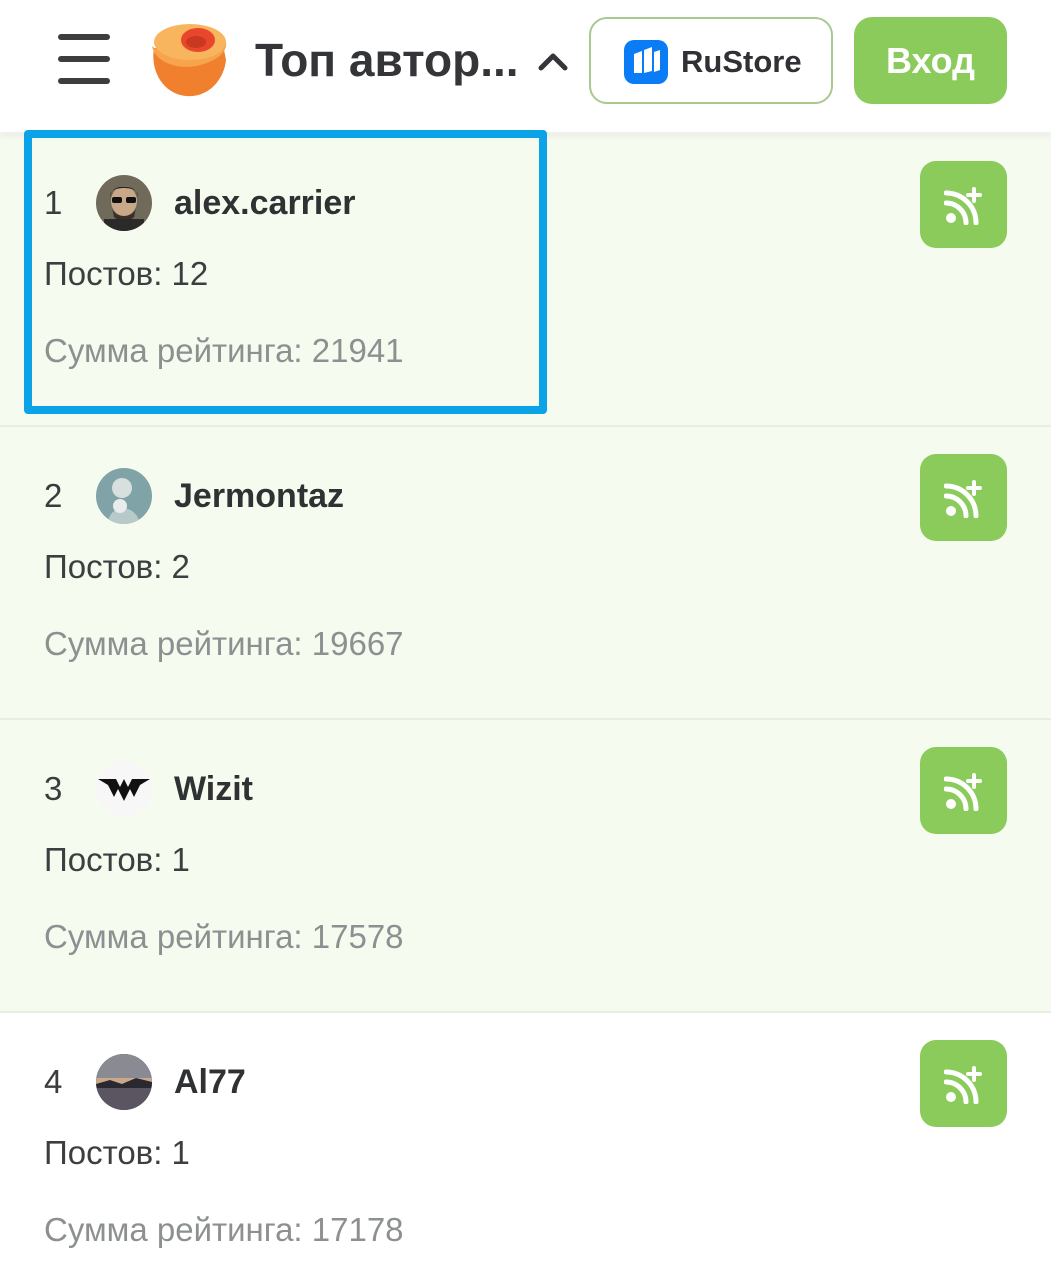 The image size is (1051, 1280). I want to click on author-rating-sum: Сумма рейтинга: 17578, so click(224, 936).